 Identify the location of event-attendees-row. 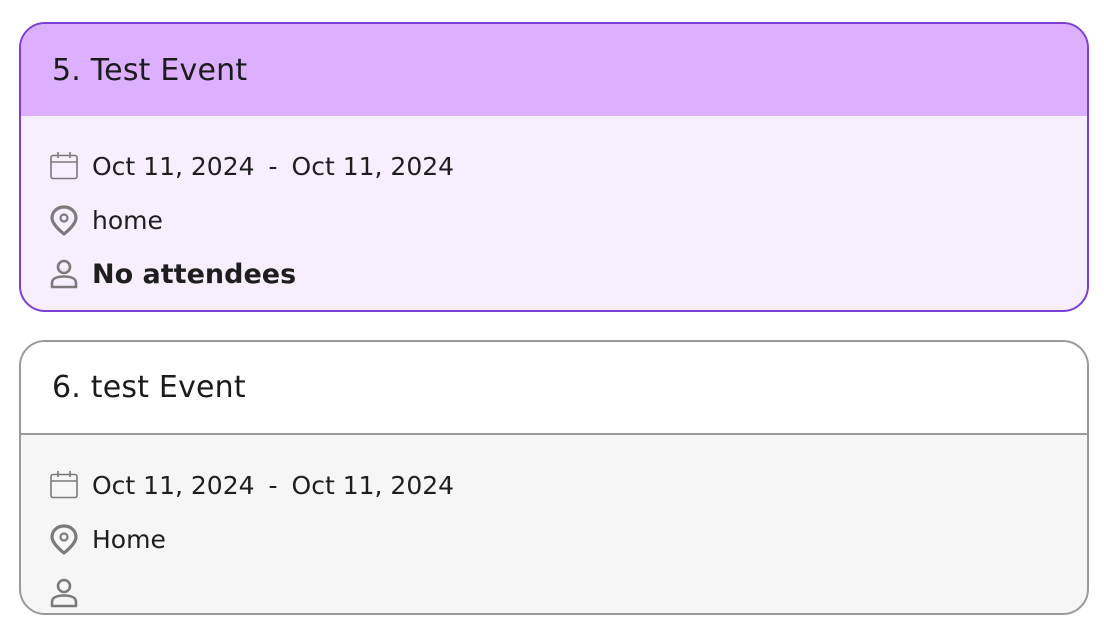
(568, 589).